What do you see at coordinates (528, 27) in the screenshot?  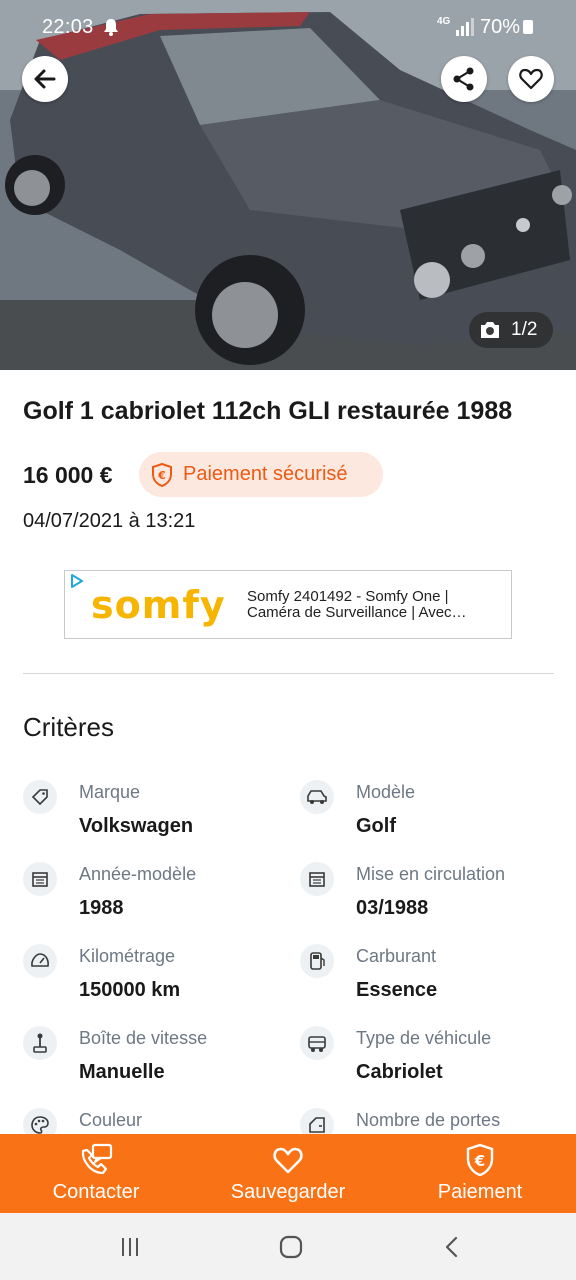 I see `battery-icon` at bounding box center [528, 27].